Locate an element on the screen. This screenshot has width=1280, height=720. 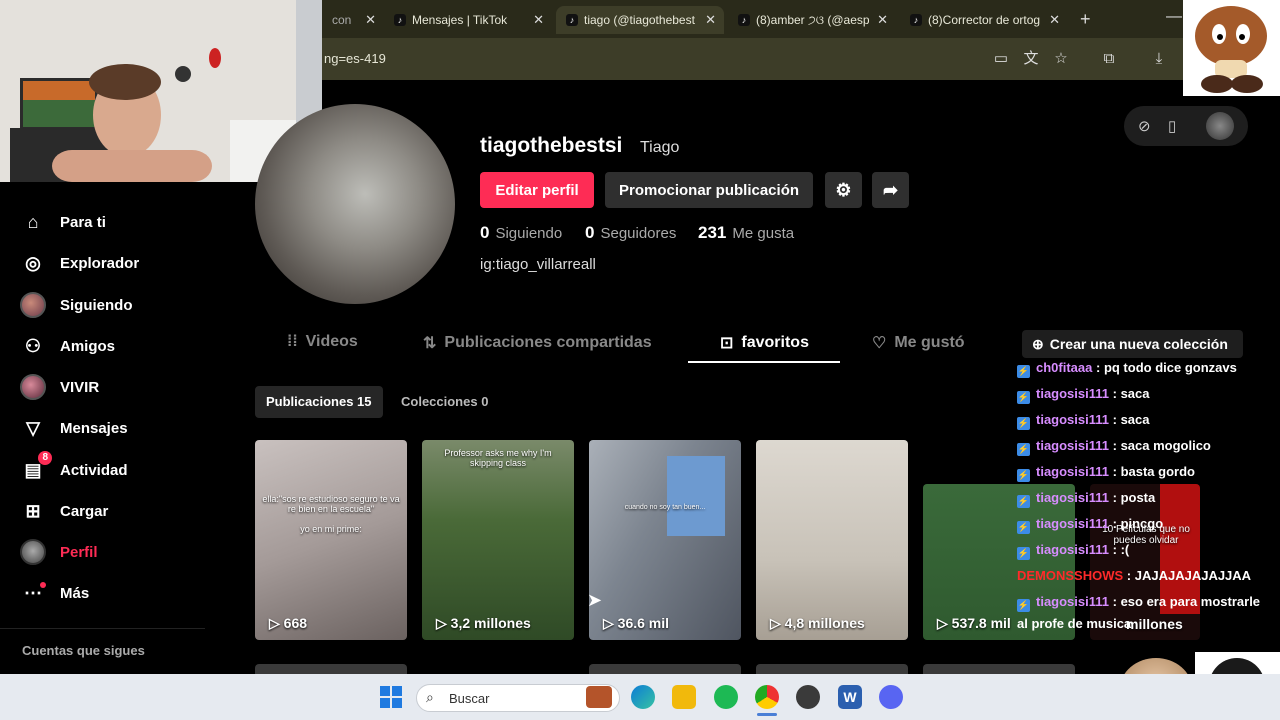
tab-videos: ⁞⁞ Videos is located at coordinates (322, 342).